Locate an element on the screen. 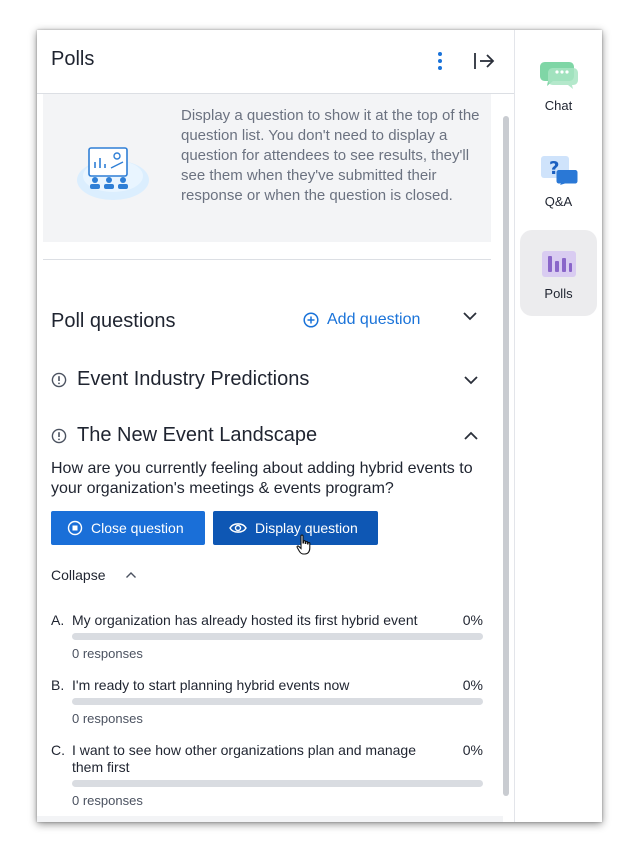 The image size is (637, 850). collapse-panel-icon is located at coordinates (484, 61).